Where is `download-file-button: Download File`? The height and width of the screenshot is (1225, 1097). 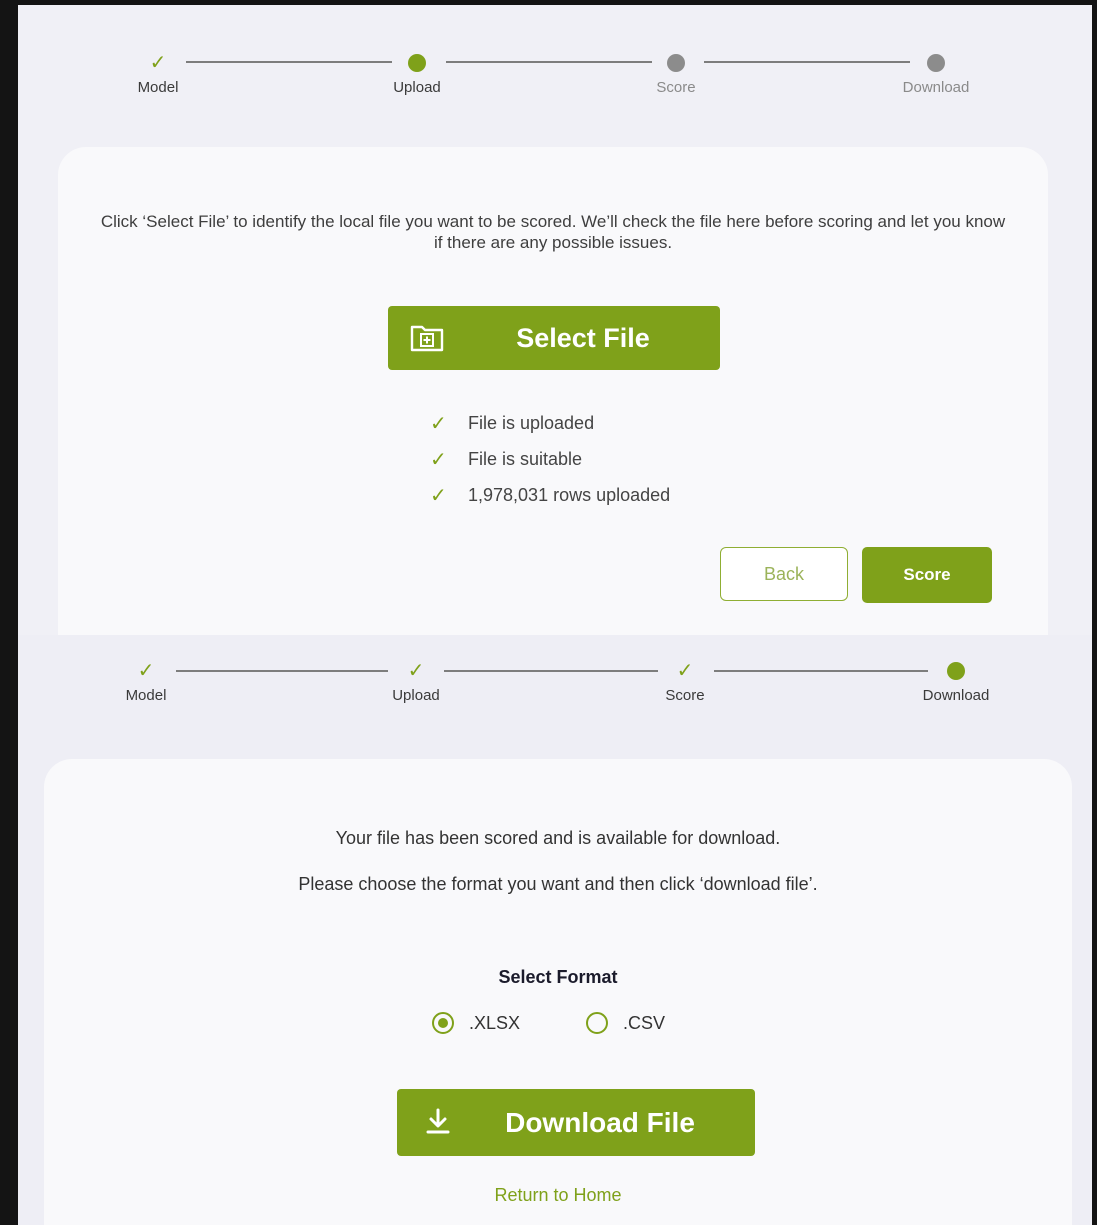
download-file-button: Download File is located at coordinates (576, 1122).